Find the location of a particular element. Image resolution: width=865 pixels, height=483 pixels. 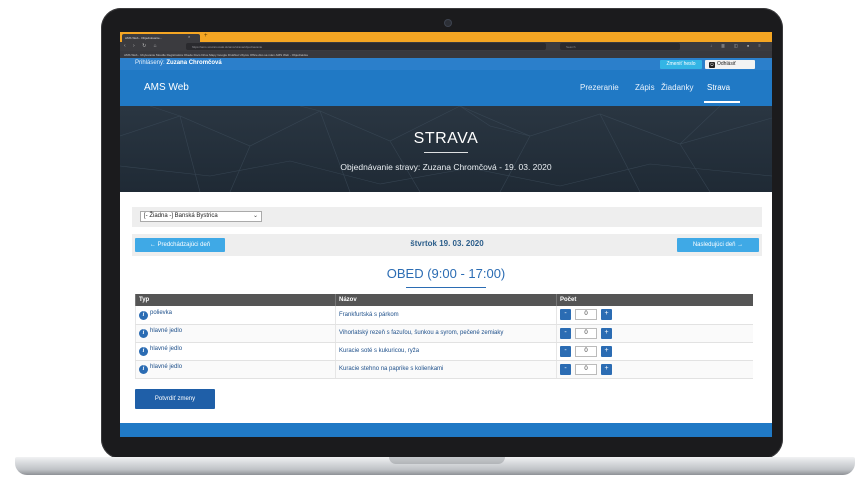

confirm-changes-button: Potvrdiť zmeny is located at coordinates (175, 399).